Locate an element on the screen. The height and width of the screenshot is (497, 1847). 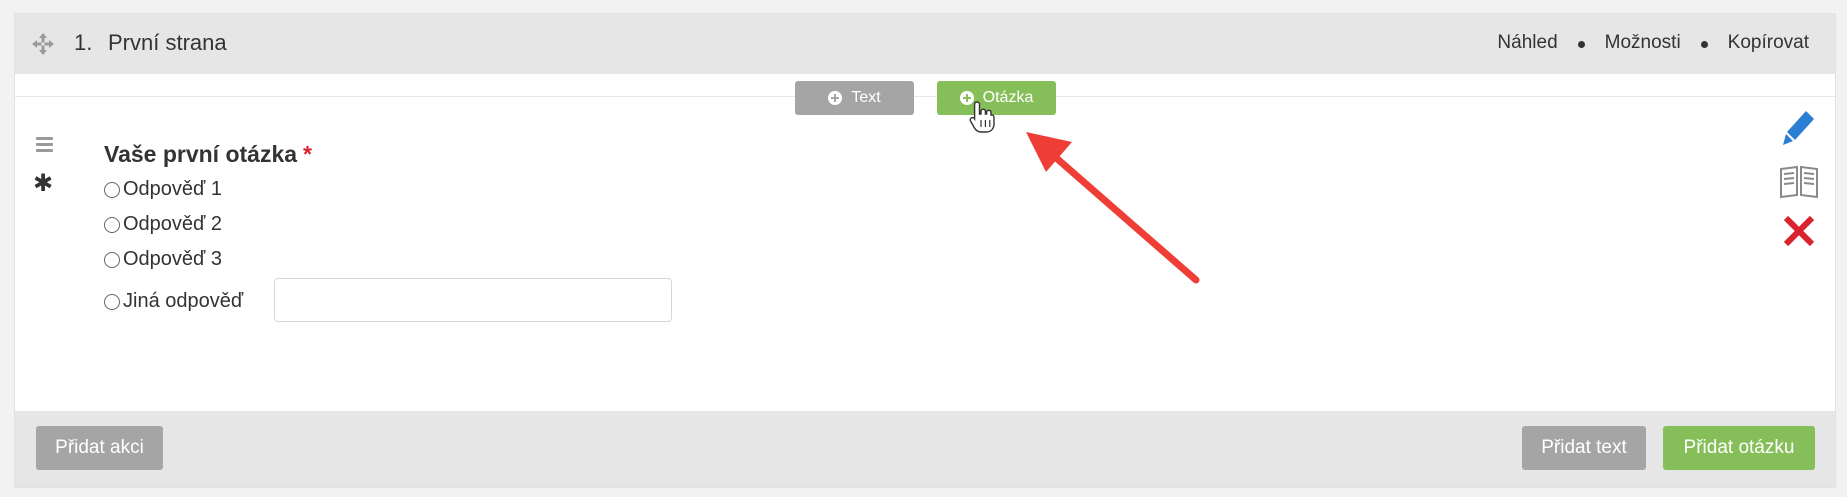
answer-option: Odpověď 2 is located at coordinates (163, 224).